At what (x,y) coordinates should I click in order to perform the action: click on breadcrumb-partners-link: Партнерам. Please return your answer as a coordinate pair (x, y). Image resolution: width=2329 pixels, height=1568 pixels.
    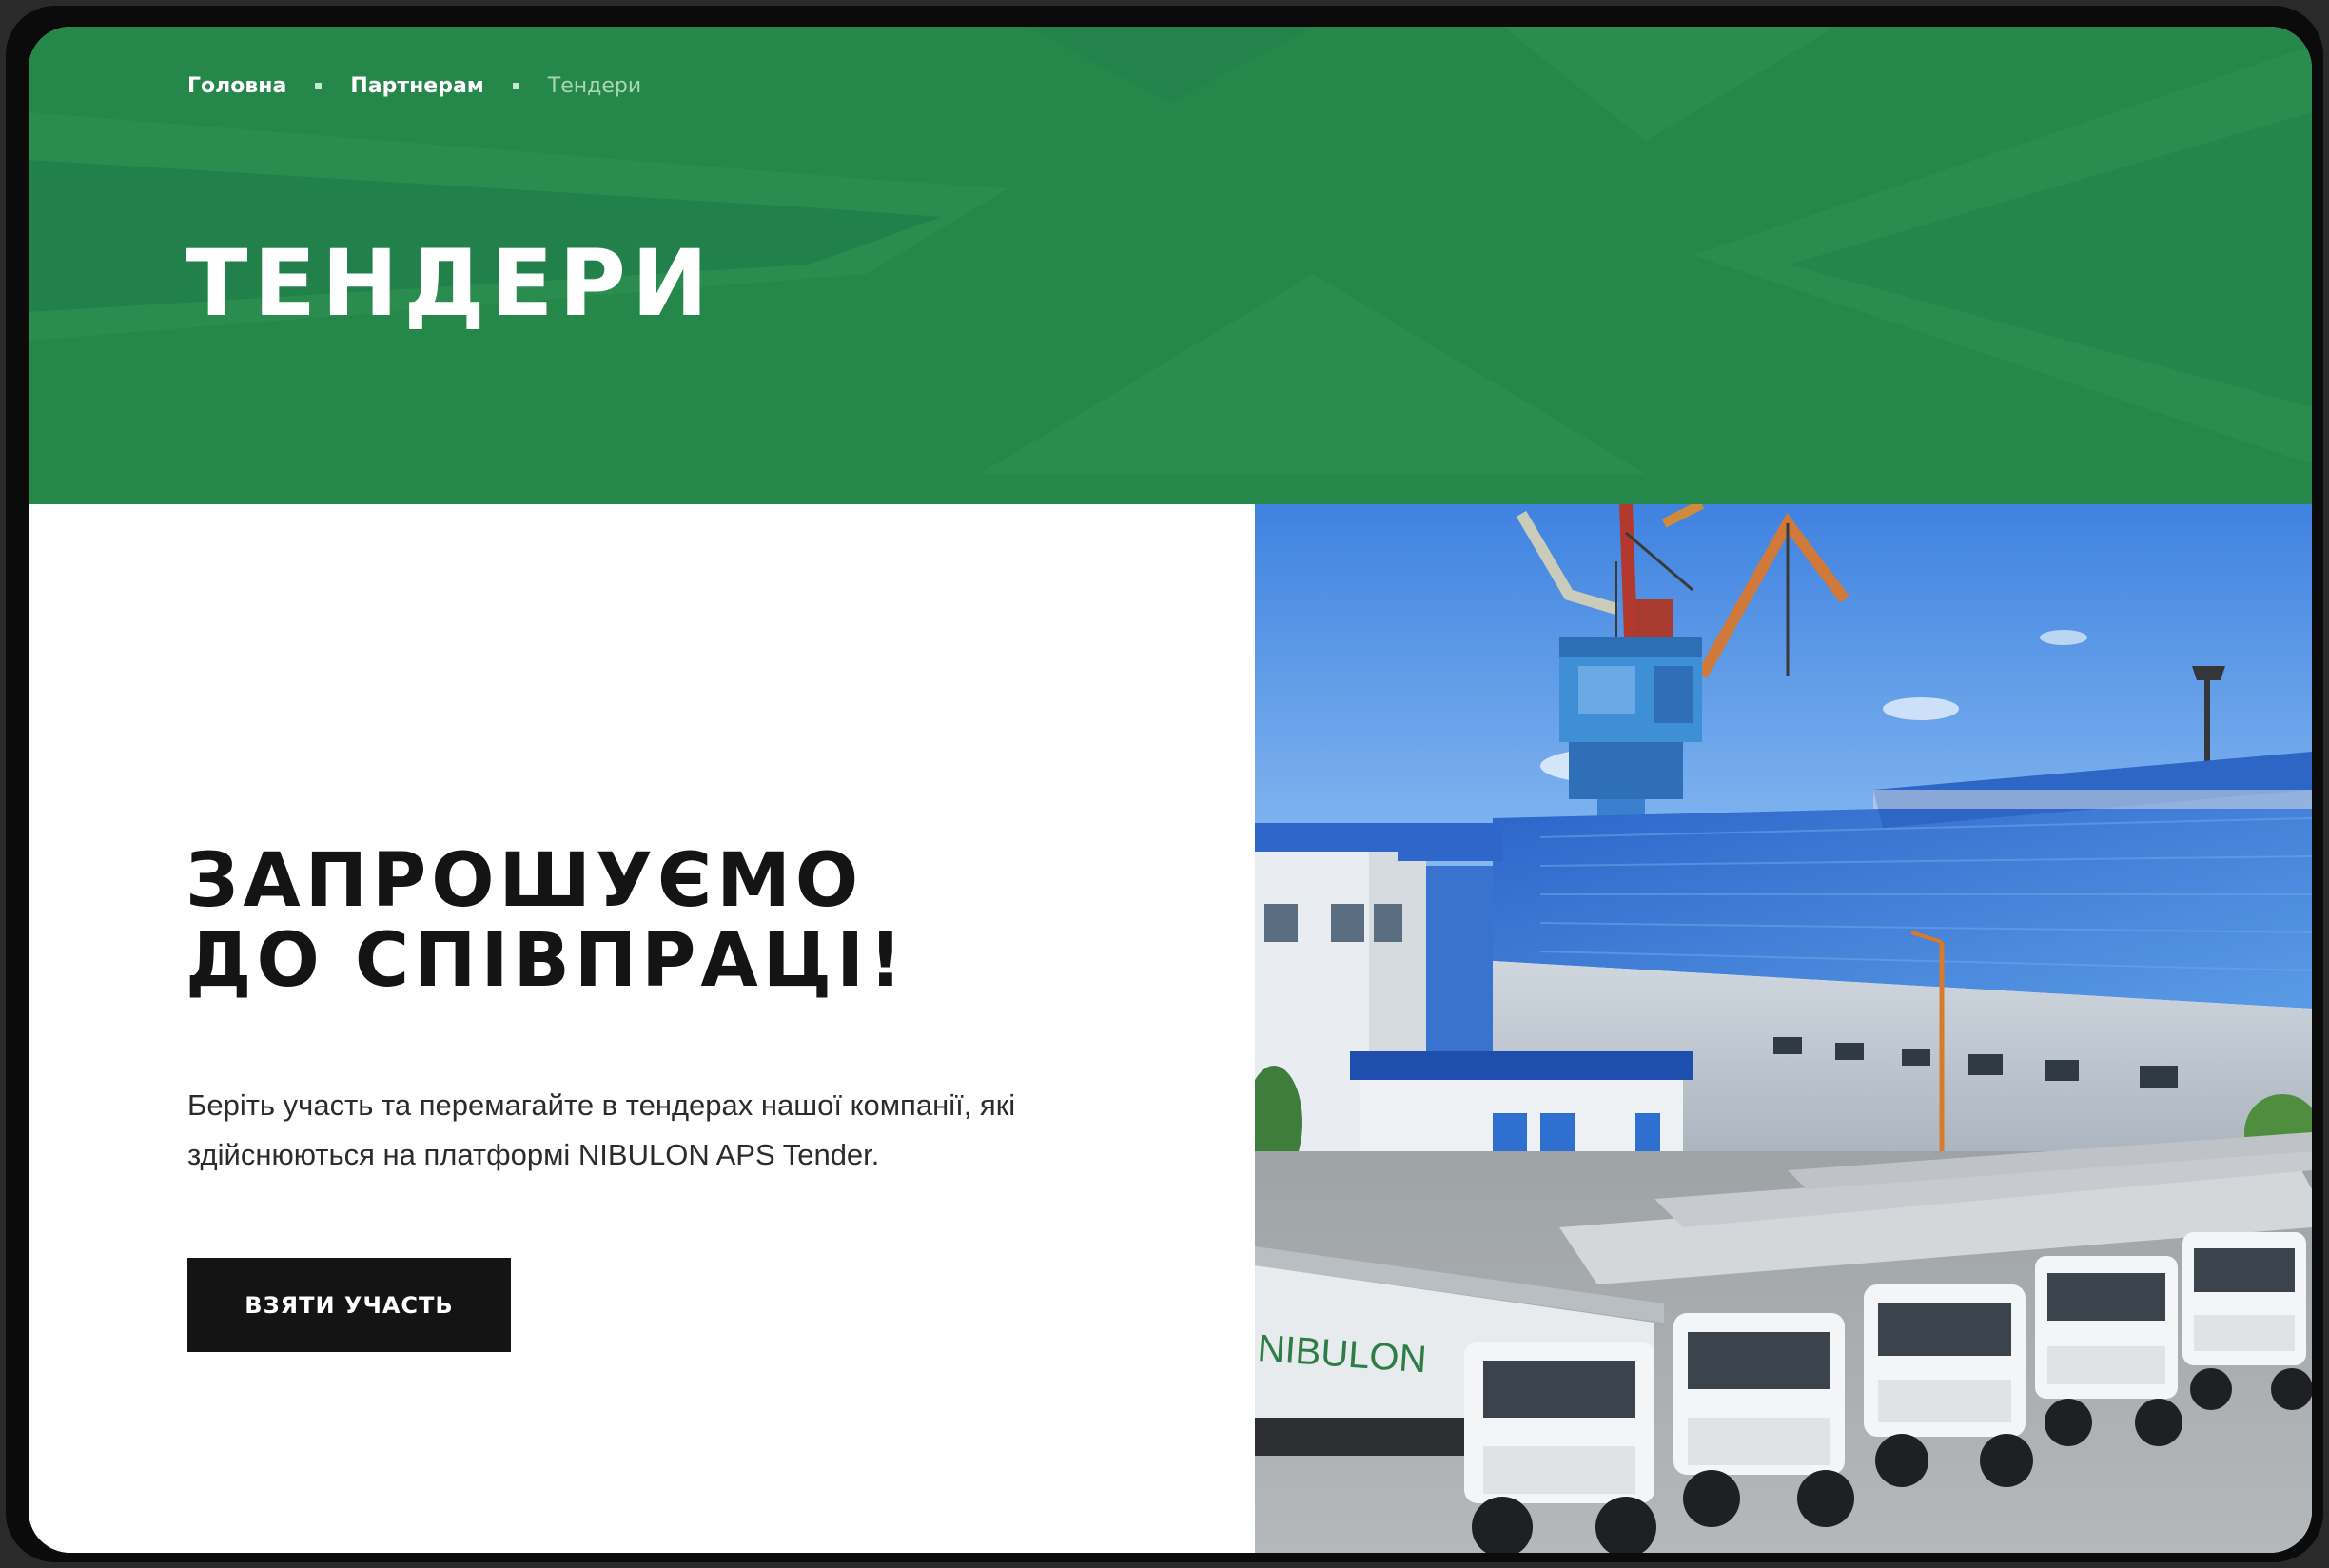
    Looking at the image, I should click on (416, 86).